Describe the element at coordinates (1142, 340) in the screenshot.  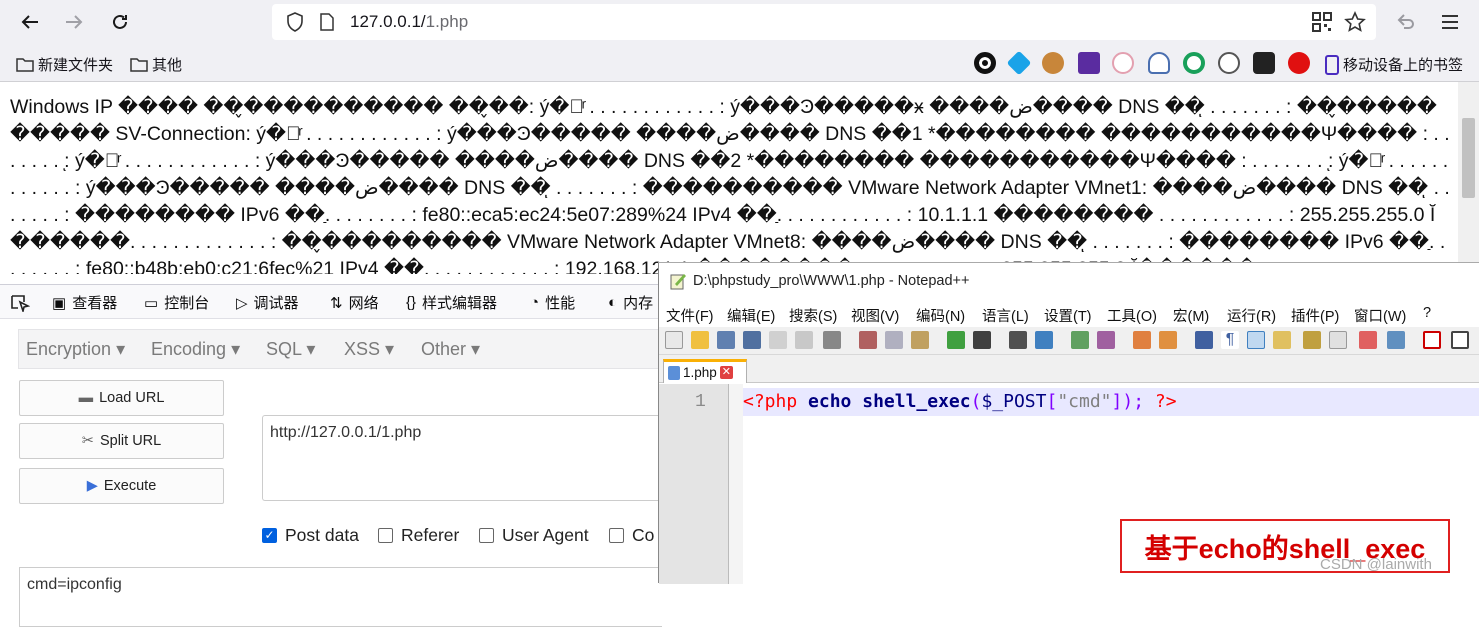
I see `sync-v-icon` at that location.